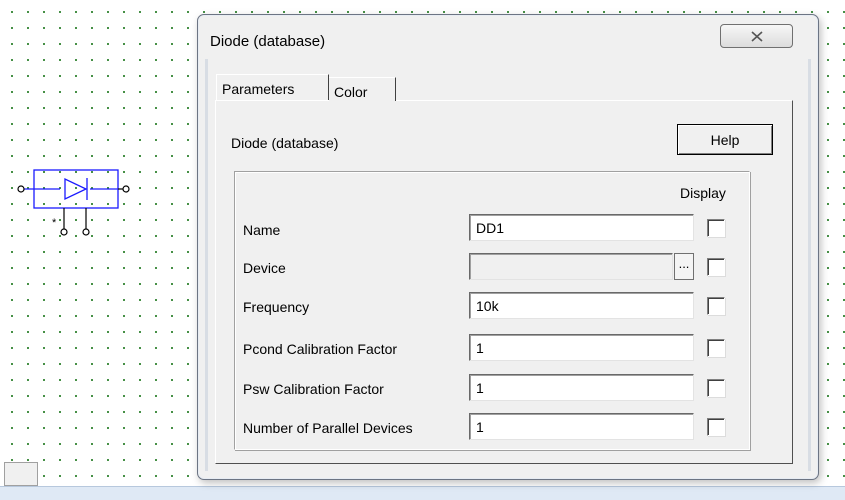 The image size is (845, 500). I want to click on help-button: Help, so click(725, 139).